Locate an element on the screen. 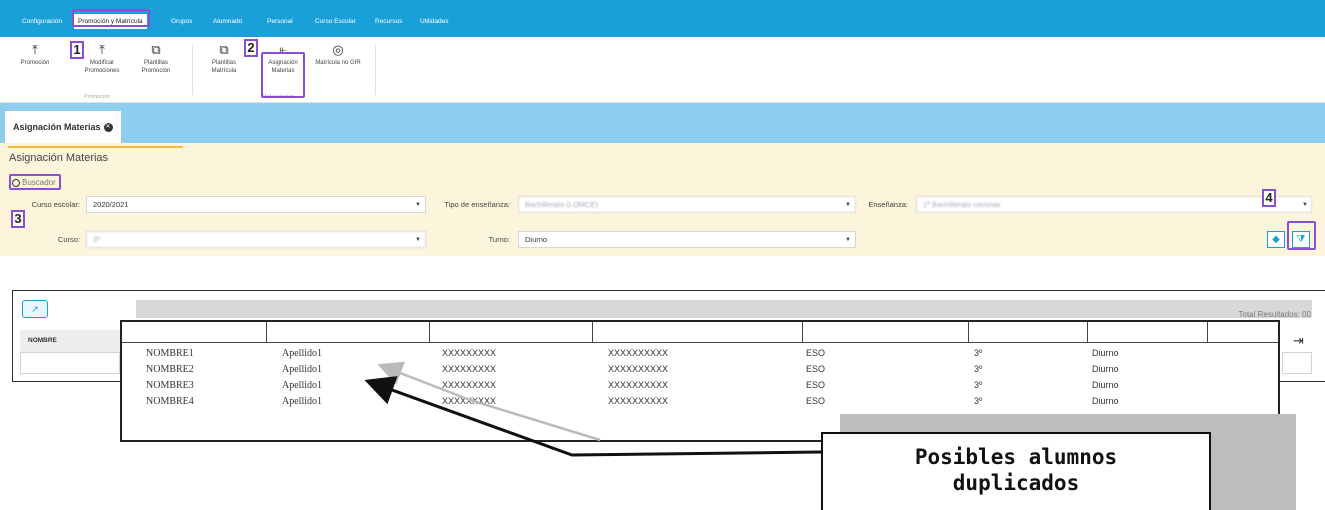  matricula-no-gir-button: ◎ Matrícula no GIR is located at coordinates (338, 55).